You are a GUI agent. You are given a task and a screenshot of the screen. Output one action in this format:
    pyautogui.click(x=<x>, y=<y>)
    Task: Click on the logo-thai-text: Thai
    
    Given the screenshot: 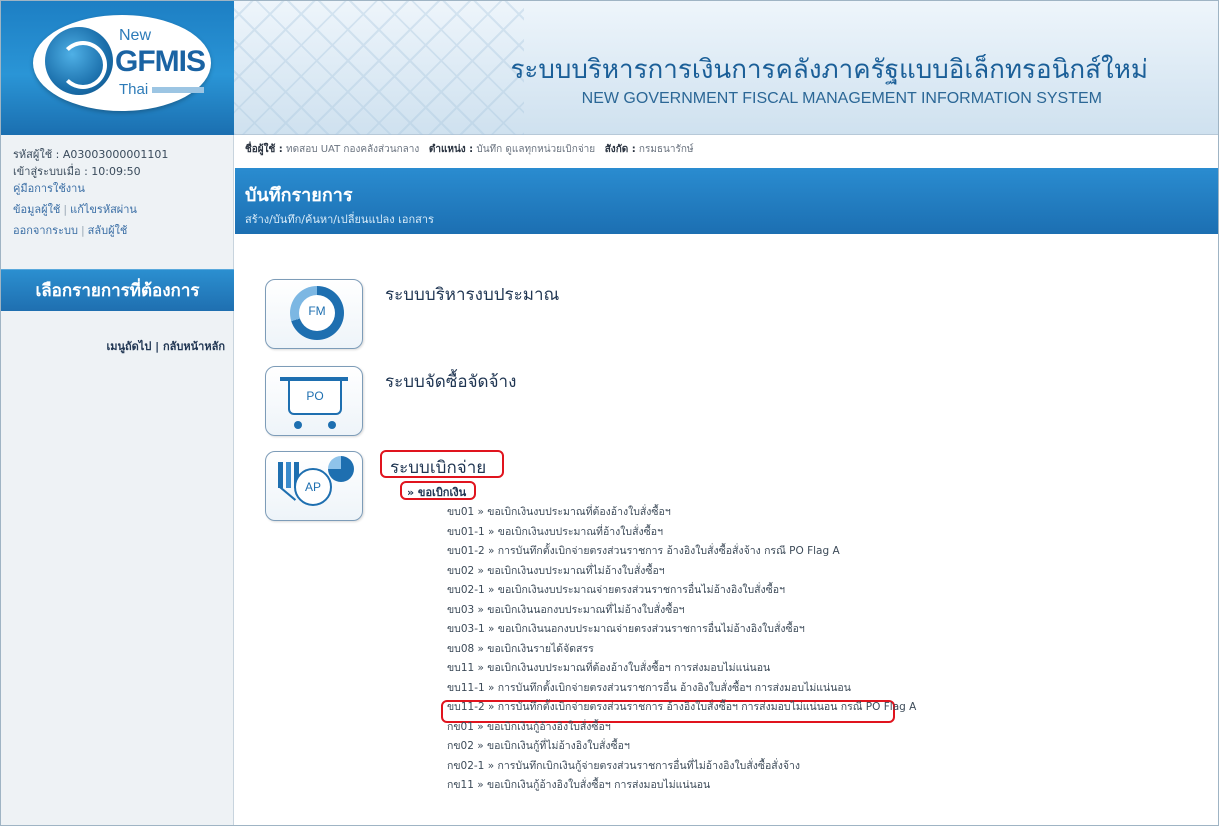 What is the action you would take?
    pyautogui.click(x=162, y=89)
    